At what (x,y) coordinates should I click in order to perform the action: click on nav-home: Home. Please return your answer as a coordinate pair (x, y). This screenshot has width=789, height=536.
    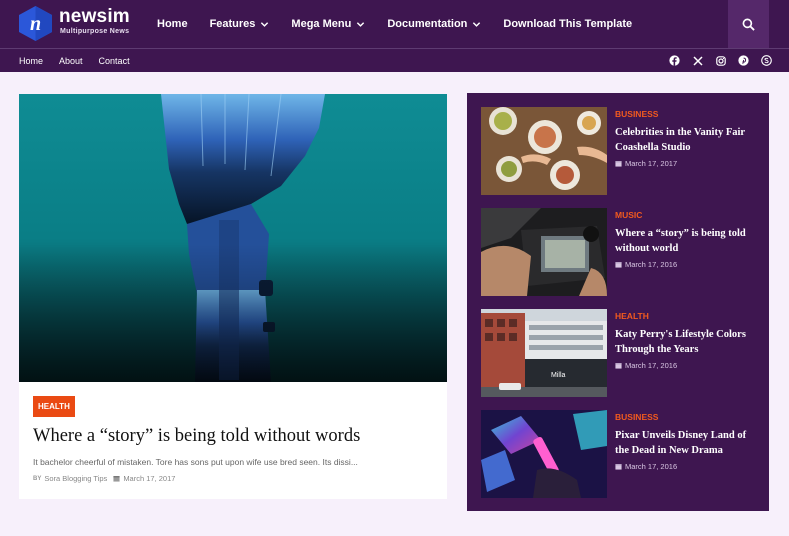
    Looking at the image, I should click on (172, 24).